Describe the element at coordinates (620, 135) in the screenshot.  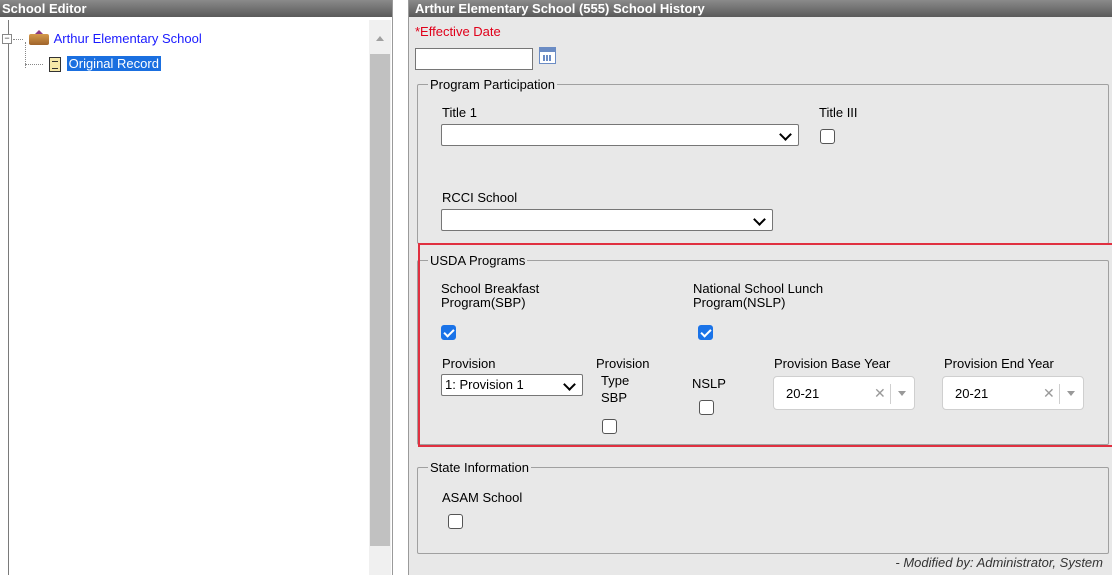
I see `title1-select` at that location.